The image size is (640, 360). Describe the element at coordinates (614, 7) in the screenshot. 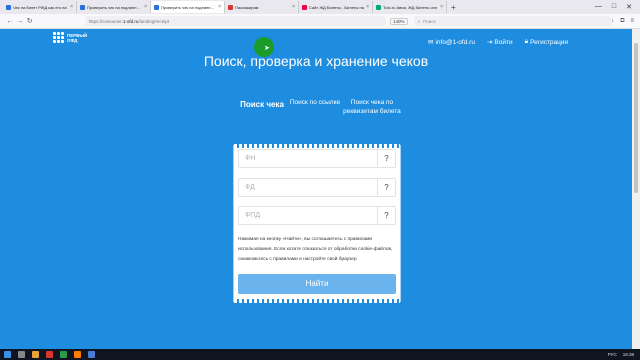

I see `maximize-icon: □` at that location.